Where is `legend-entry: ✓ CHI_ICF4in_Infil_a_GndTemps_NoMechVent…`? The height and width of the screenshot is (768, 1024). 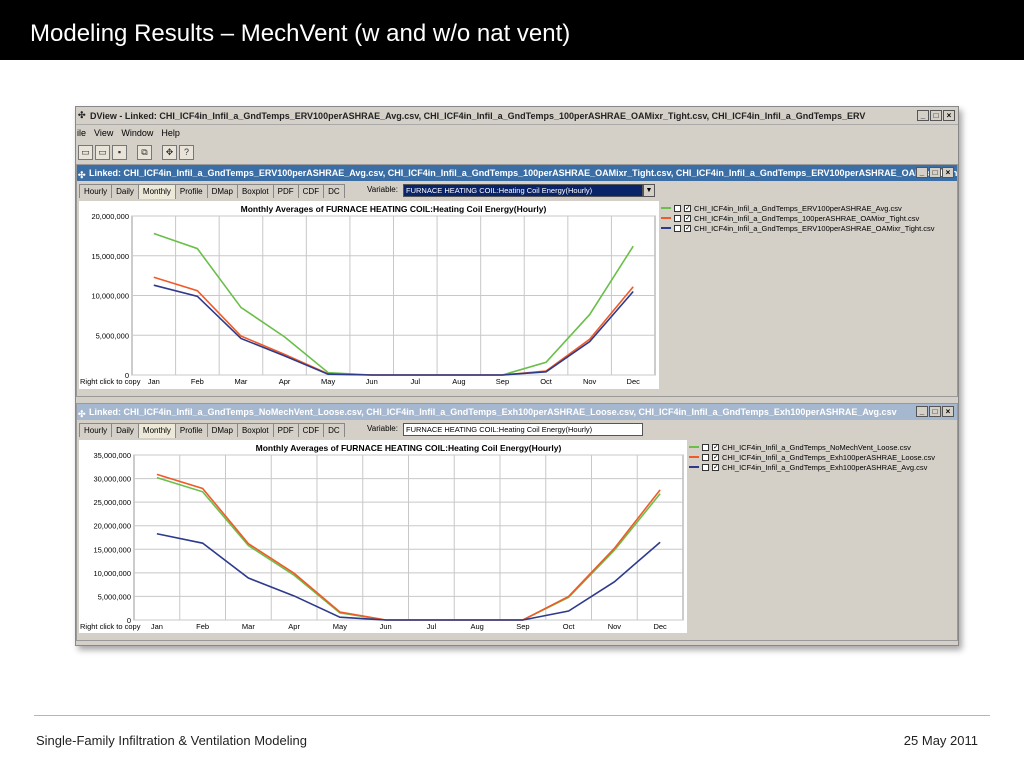
legend-entry: ✓ CHI_ICF4in_Infil_a_GndTemps_NoMechVent… is located at coordinates (812, 447).